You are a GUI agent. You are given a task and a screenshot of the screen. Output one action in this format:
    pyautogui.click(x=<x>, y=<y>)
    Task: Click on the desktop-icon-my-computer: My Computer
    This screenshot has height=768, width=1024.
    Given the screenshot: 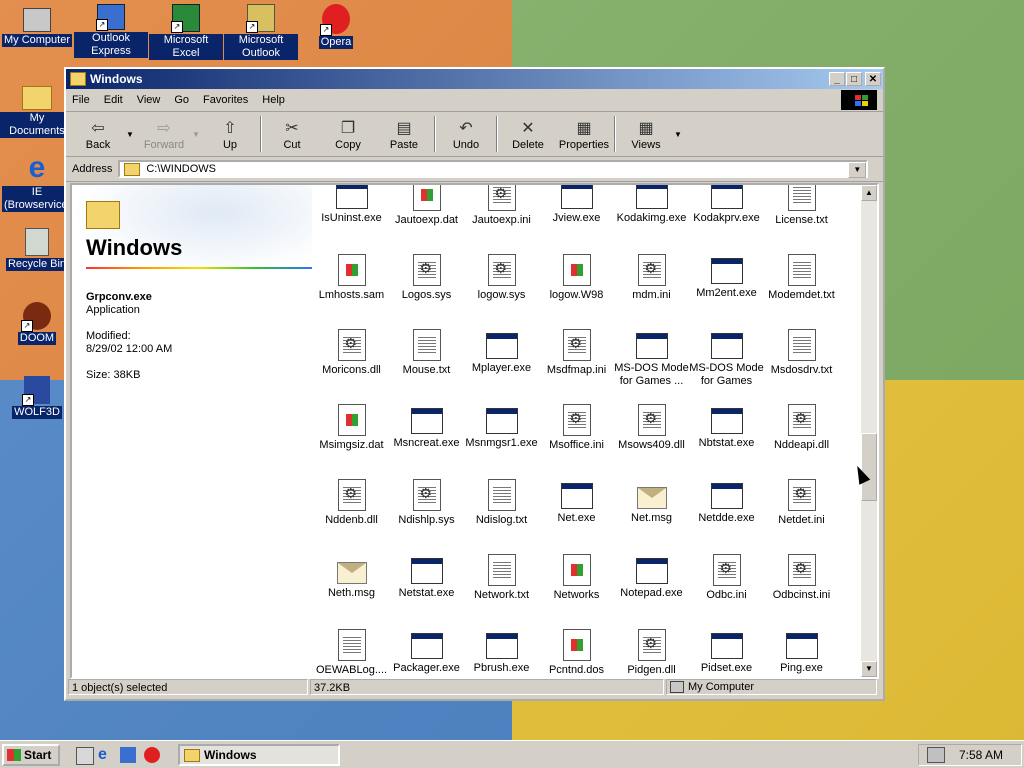 What is the action you would take?
    pyautogui.click(x=37, y=25)
    